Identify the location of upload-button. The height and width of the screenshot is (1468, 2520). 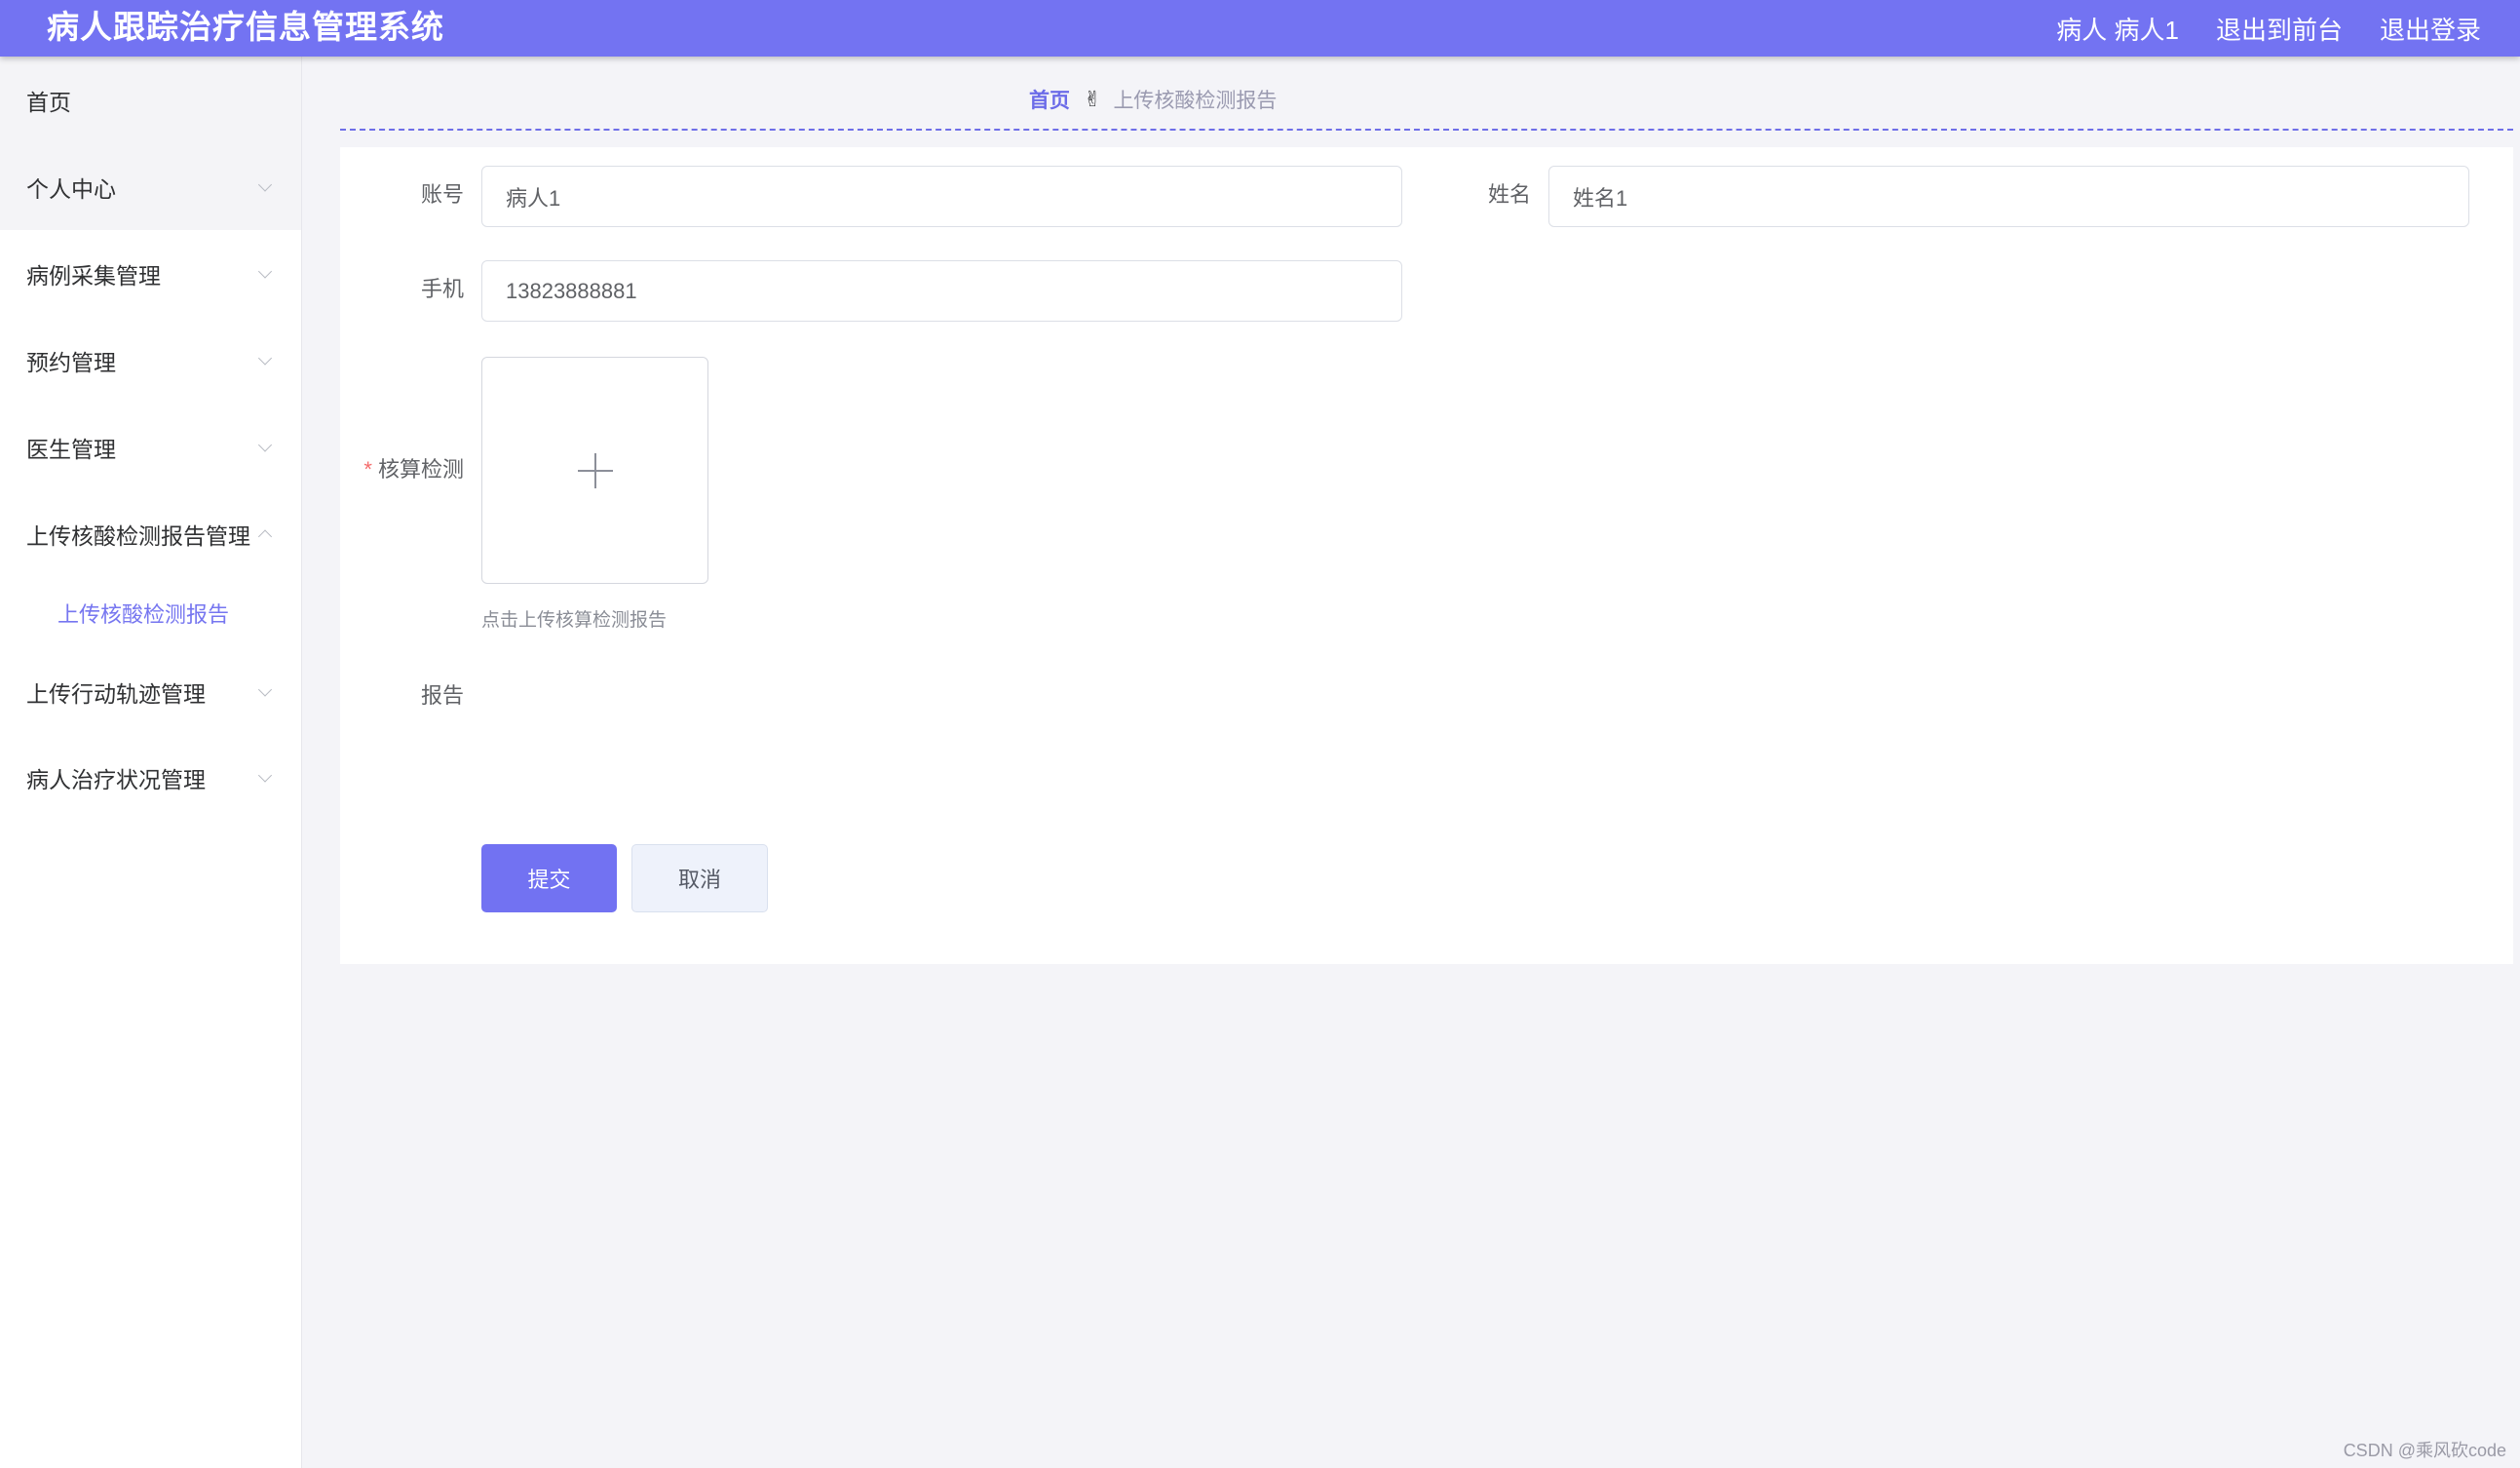
(594, 471).